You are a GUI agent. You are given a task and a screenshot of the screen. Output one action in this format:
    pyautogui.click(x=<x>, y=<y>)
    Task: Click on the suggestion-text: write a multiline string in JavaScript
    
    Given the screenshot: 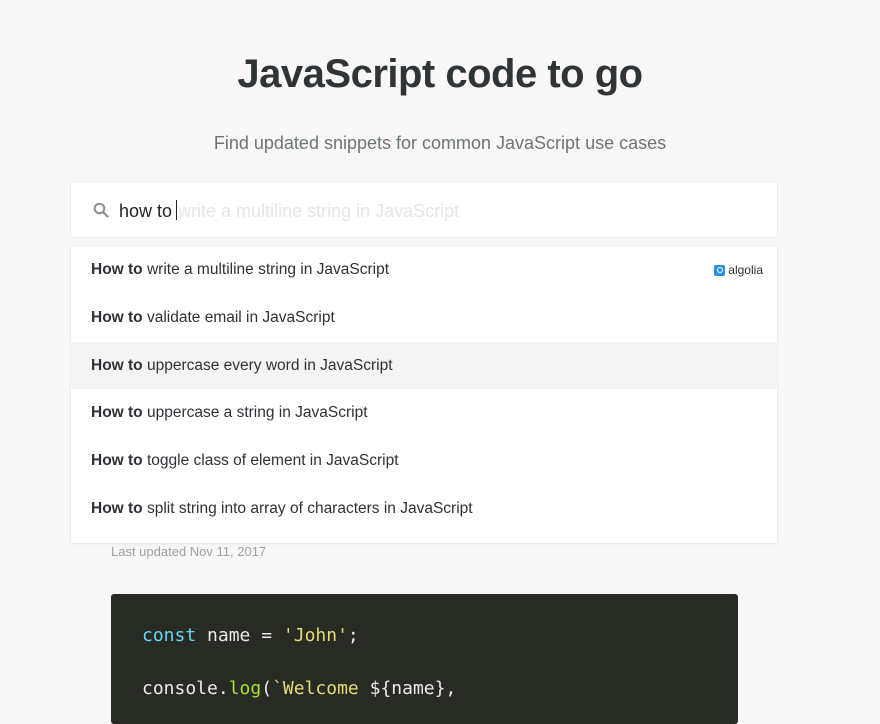 What is the action you would take?
    pyautogui.click(x=266, y=269)
    